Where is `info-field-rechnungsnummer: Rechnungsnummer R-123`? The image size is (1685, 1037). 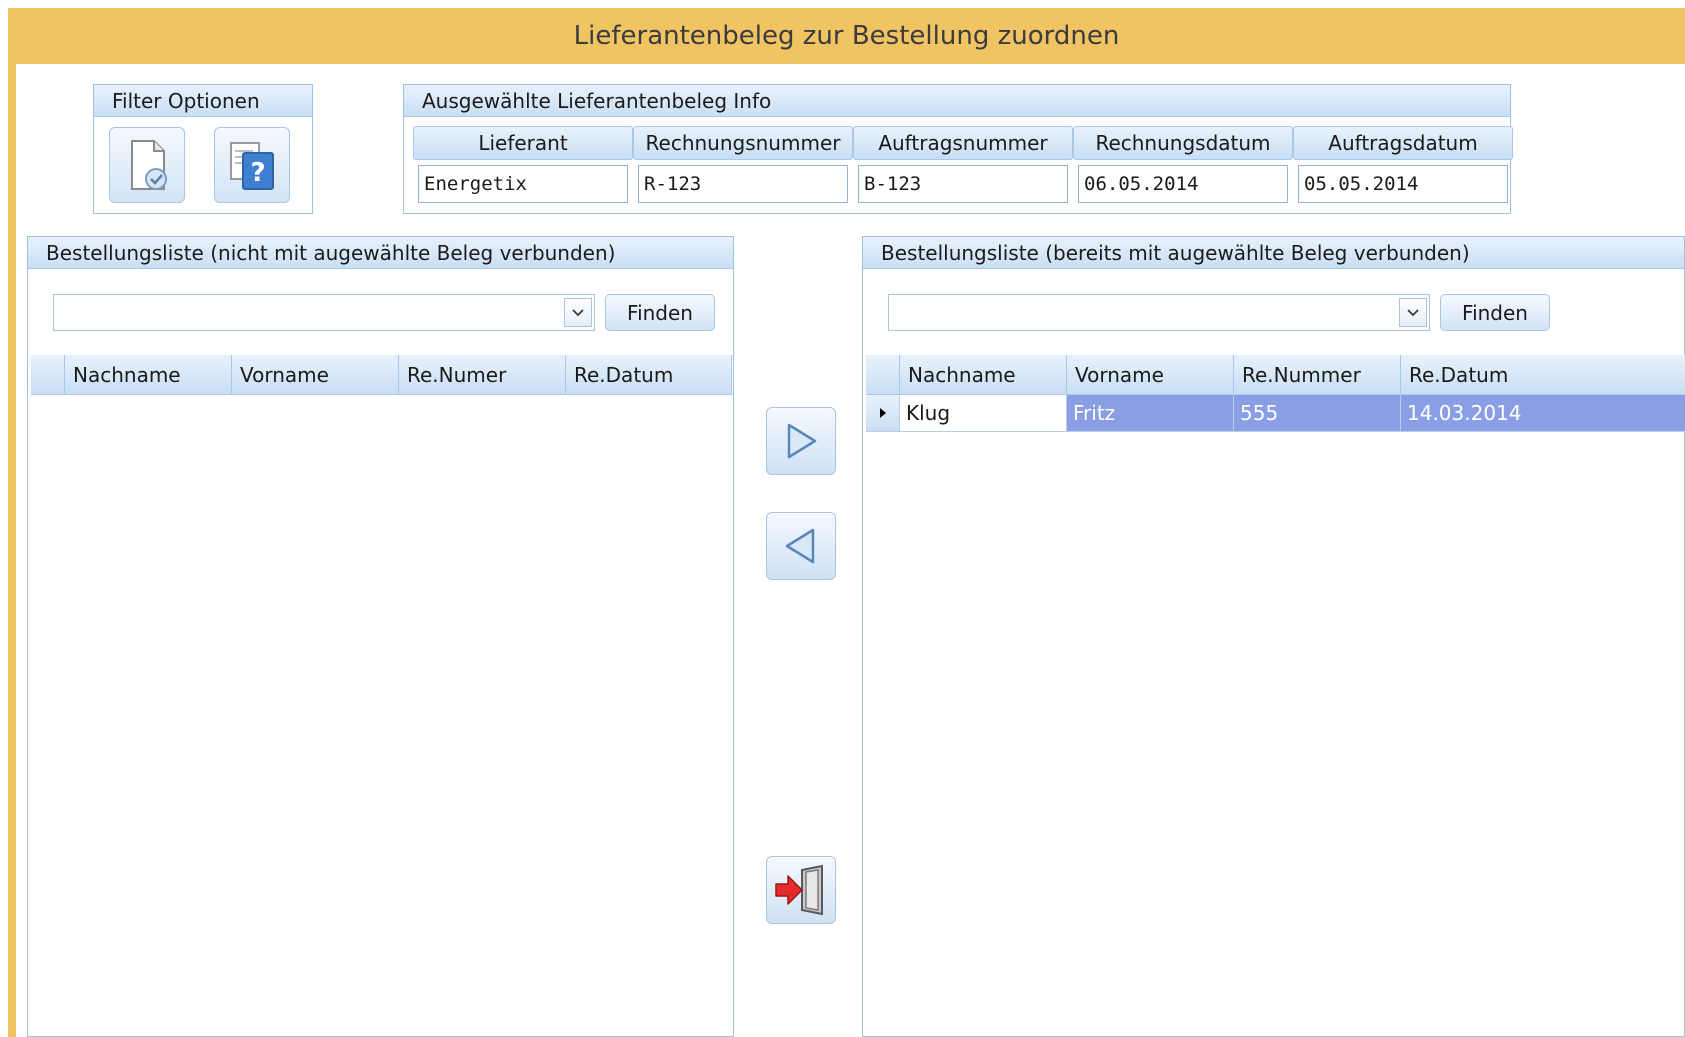
info-field-rechnungsnummer: Rechnungsnummer R-123 is located at coordinates (743, 170).